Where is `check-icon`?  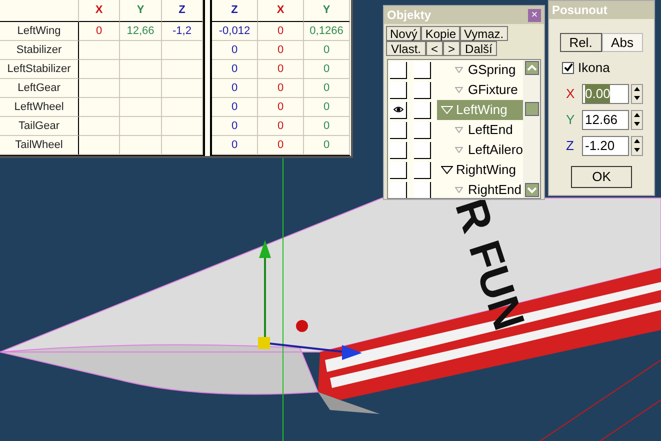
check-icon is located at coordinates (568, 67).